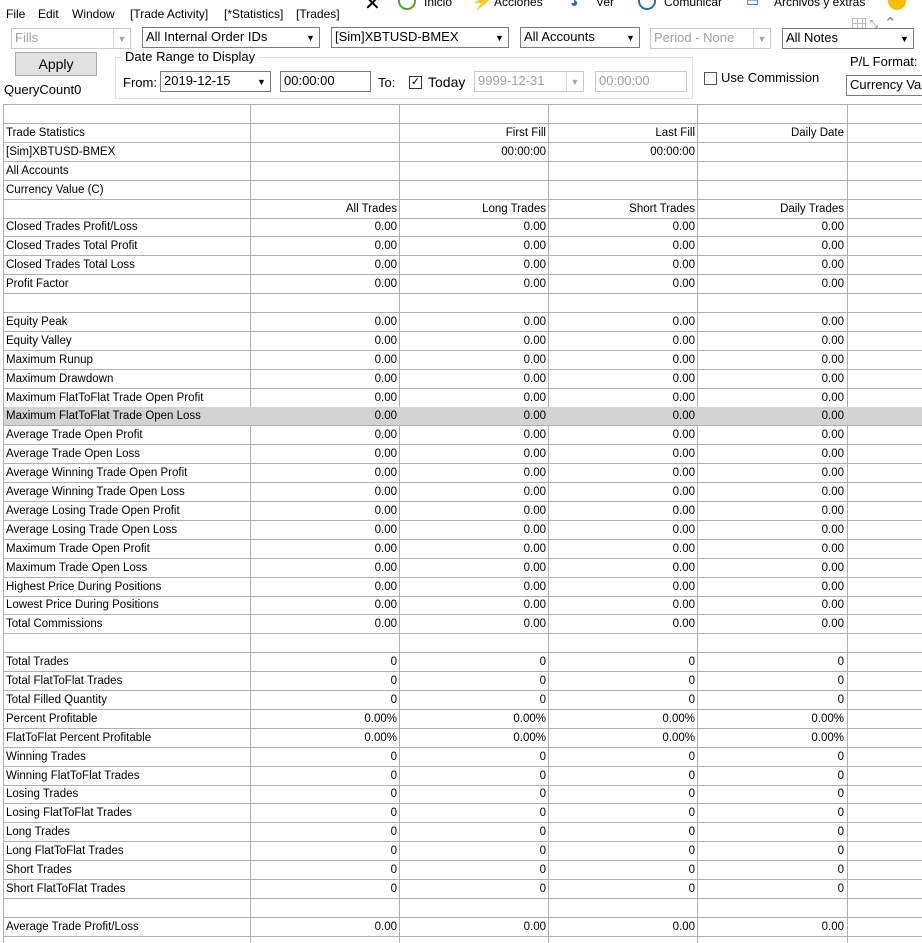  Describe the element at coordinates (318, 14) in the screenshot. I see `menu-trades: [Trades]` at that location.